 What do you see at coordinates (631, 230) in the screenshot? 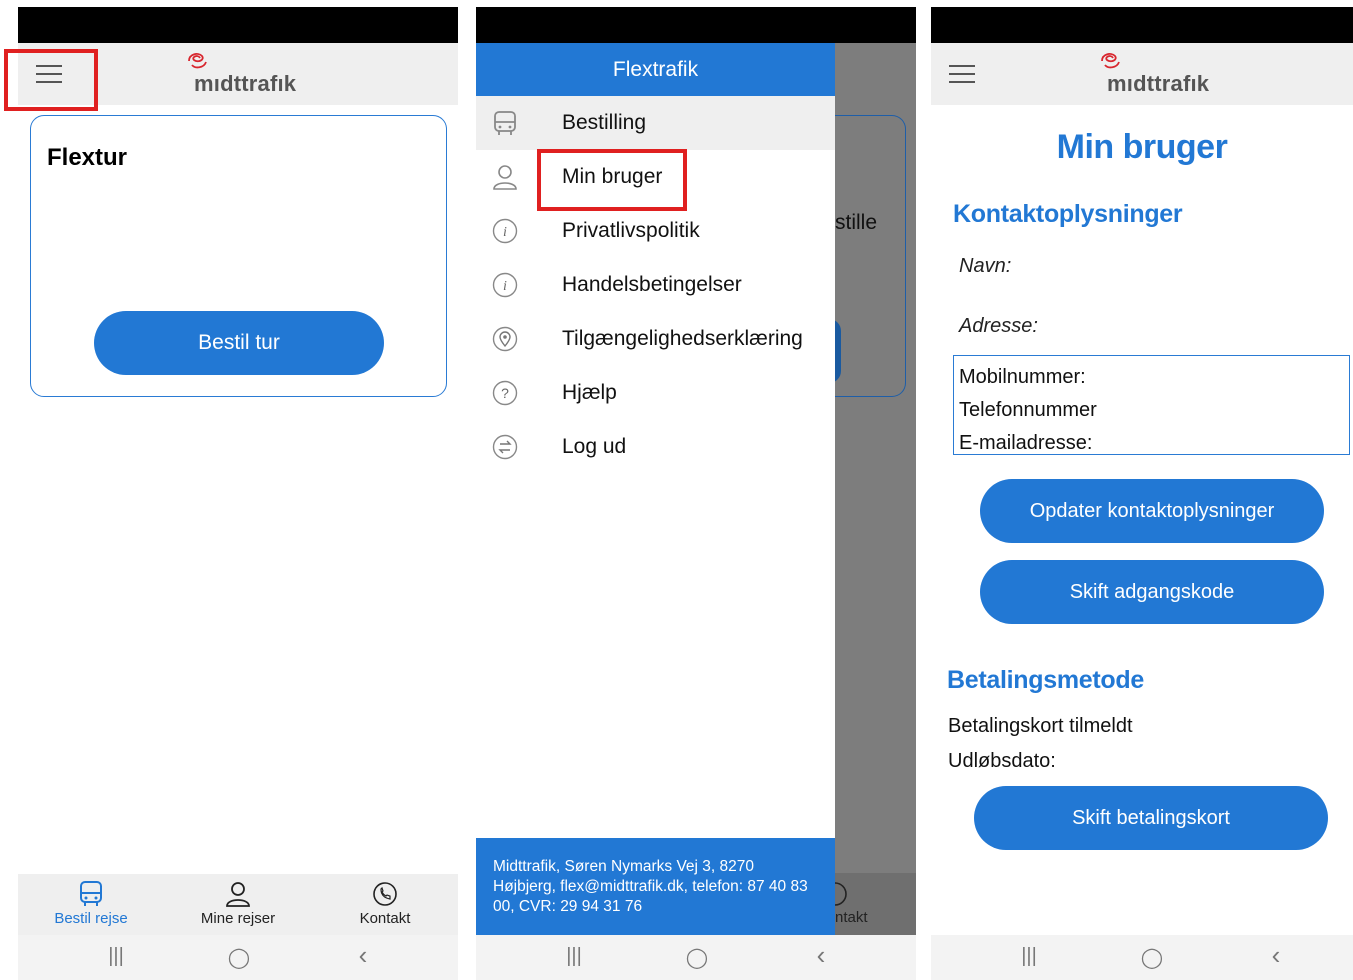
I see `menu-item-label: Privatlivspolitik` at bounding box center [631, 230].